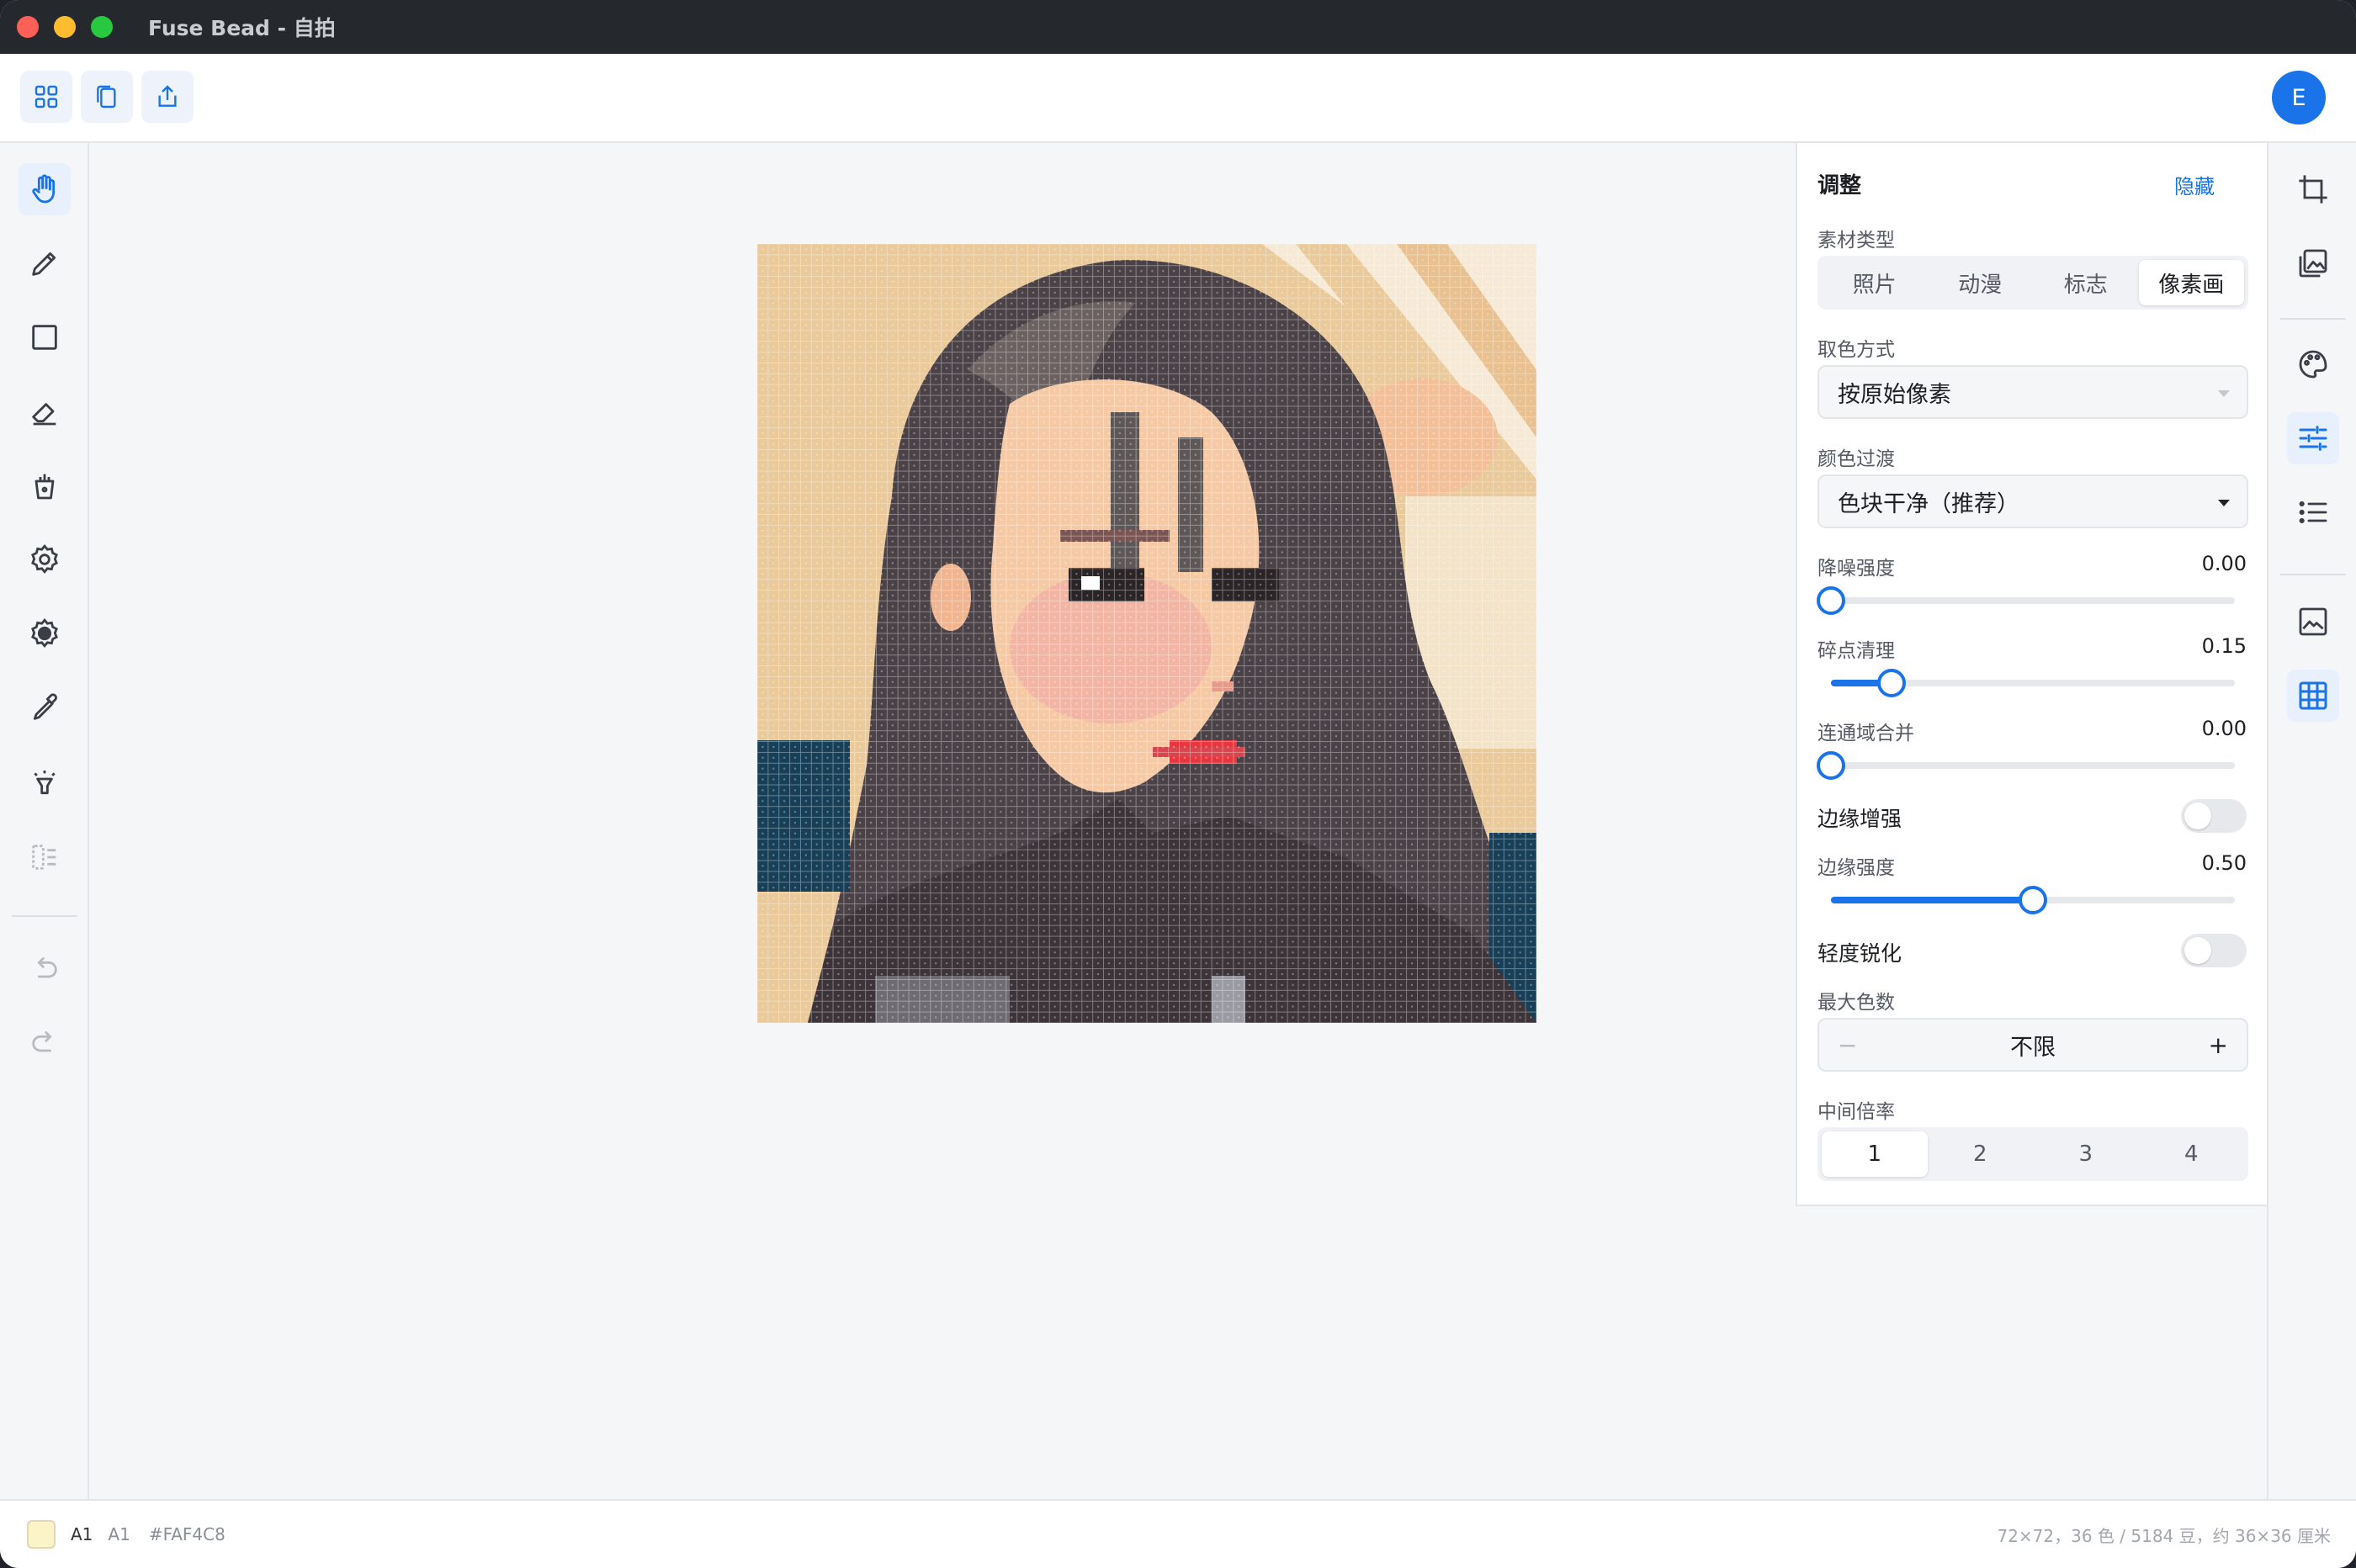 The width and height of the screenshot is (2356, 1568). Describe the element at coordinates (2214, 950) in the screenshot. I see `sharpen-toggle` at that location.